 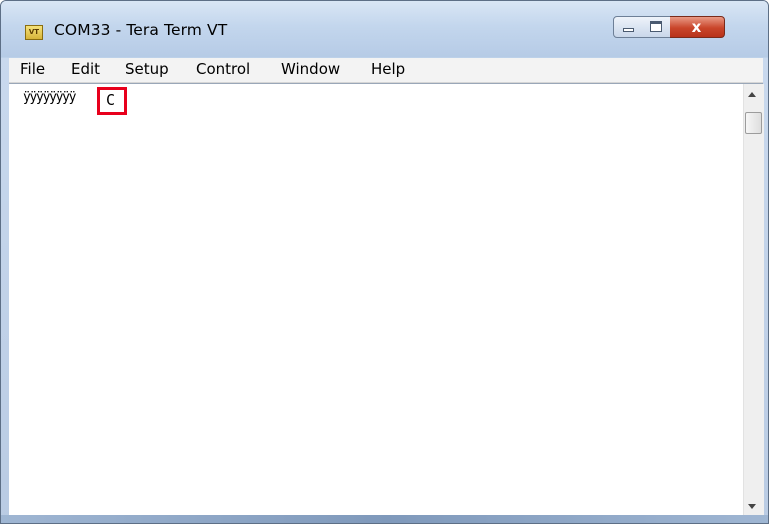 I want to click on scroll-thumb, so click(x=753, y=123).